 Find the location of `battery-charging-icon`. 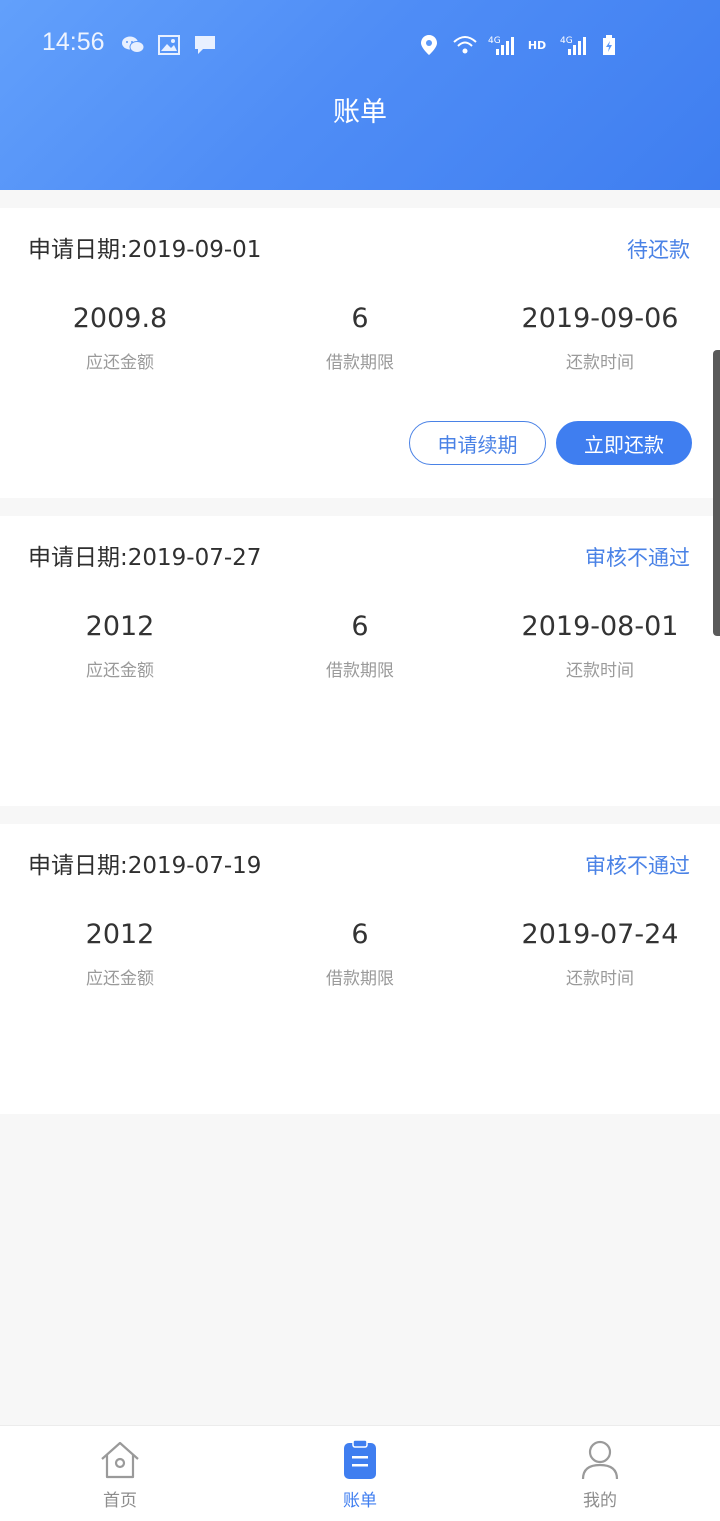

battery-charging-icon is located at coordinates (609, 45).